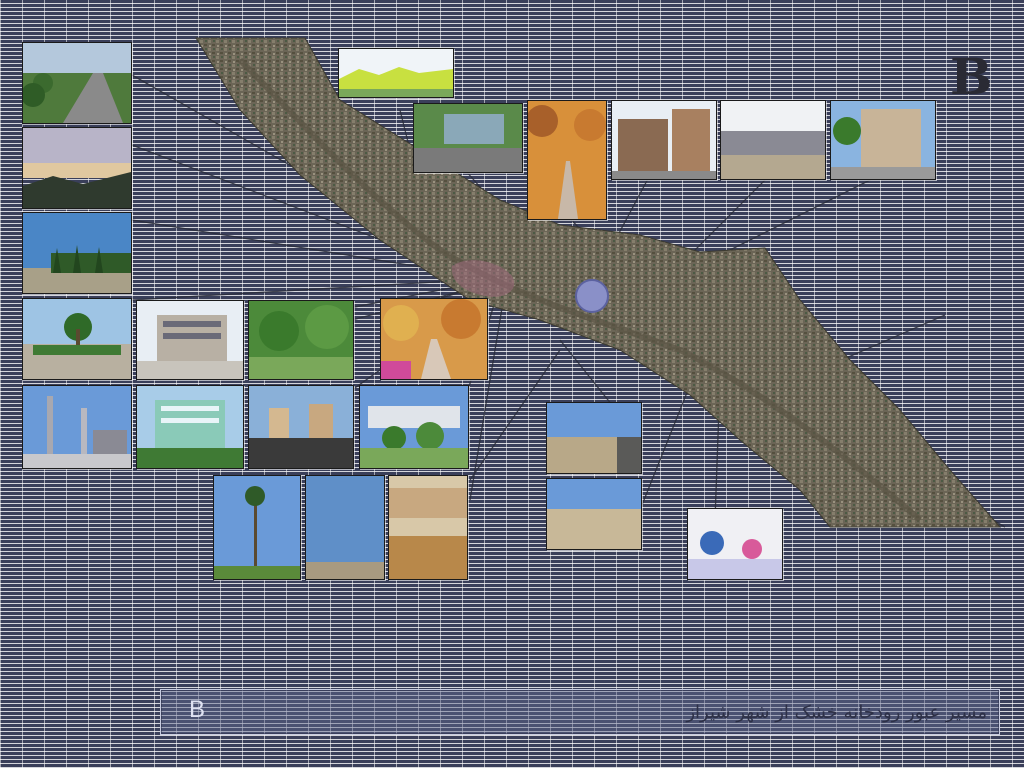 This screenshot has width=1024, height=768. I want to click on photo-dry-channel, so click(594, 438).